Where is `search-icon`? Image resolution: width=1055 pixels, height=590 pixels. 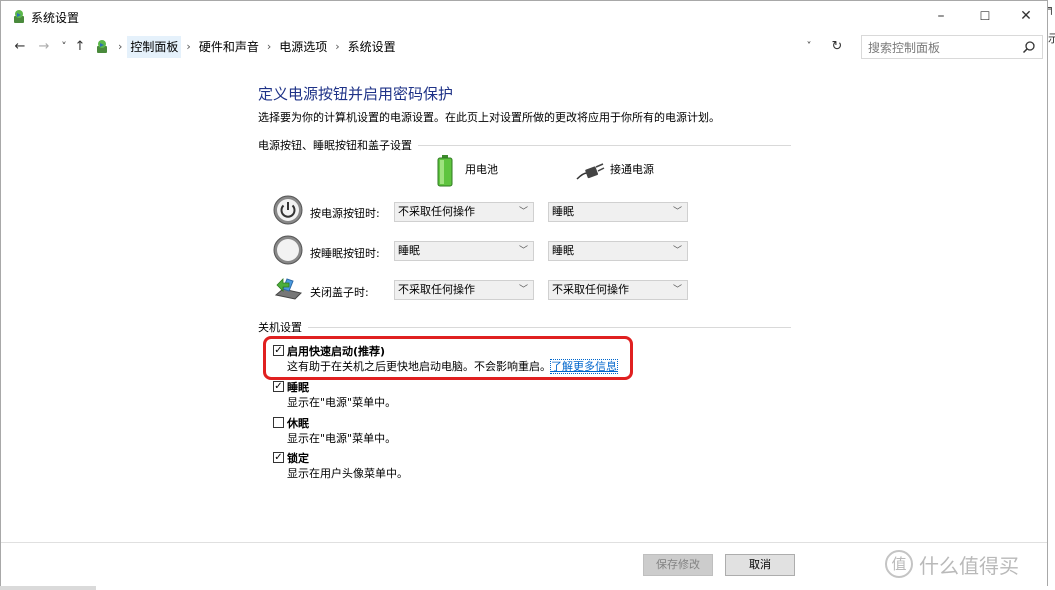 search-icon is located at coordinates (1029, 47).